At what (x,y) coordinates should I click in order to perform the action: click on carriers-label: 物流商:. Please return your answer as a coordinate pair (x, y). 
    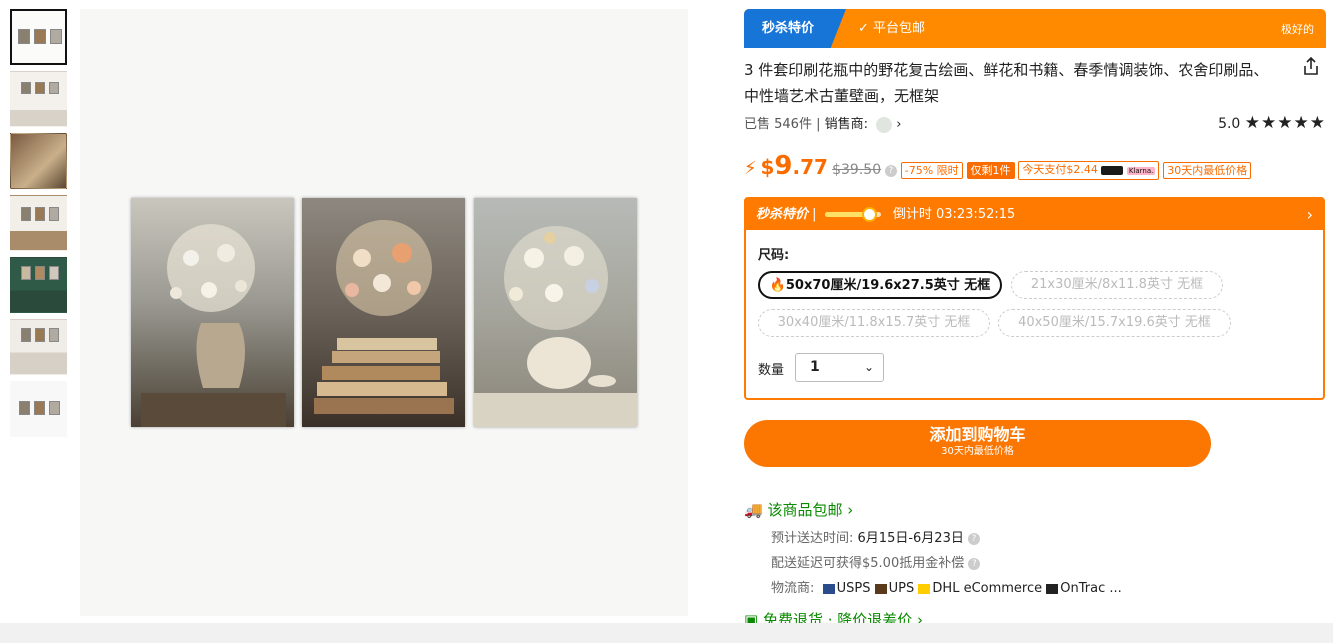
    Looking at the image, I should click on (793, 588).